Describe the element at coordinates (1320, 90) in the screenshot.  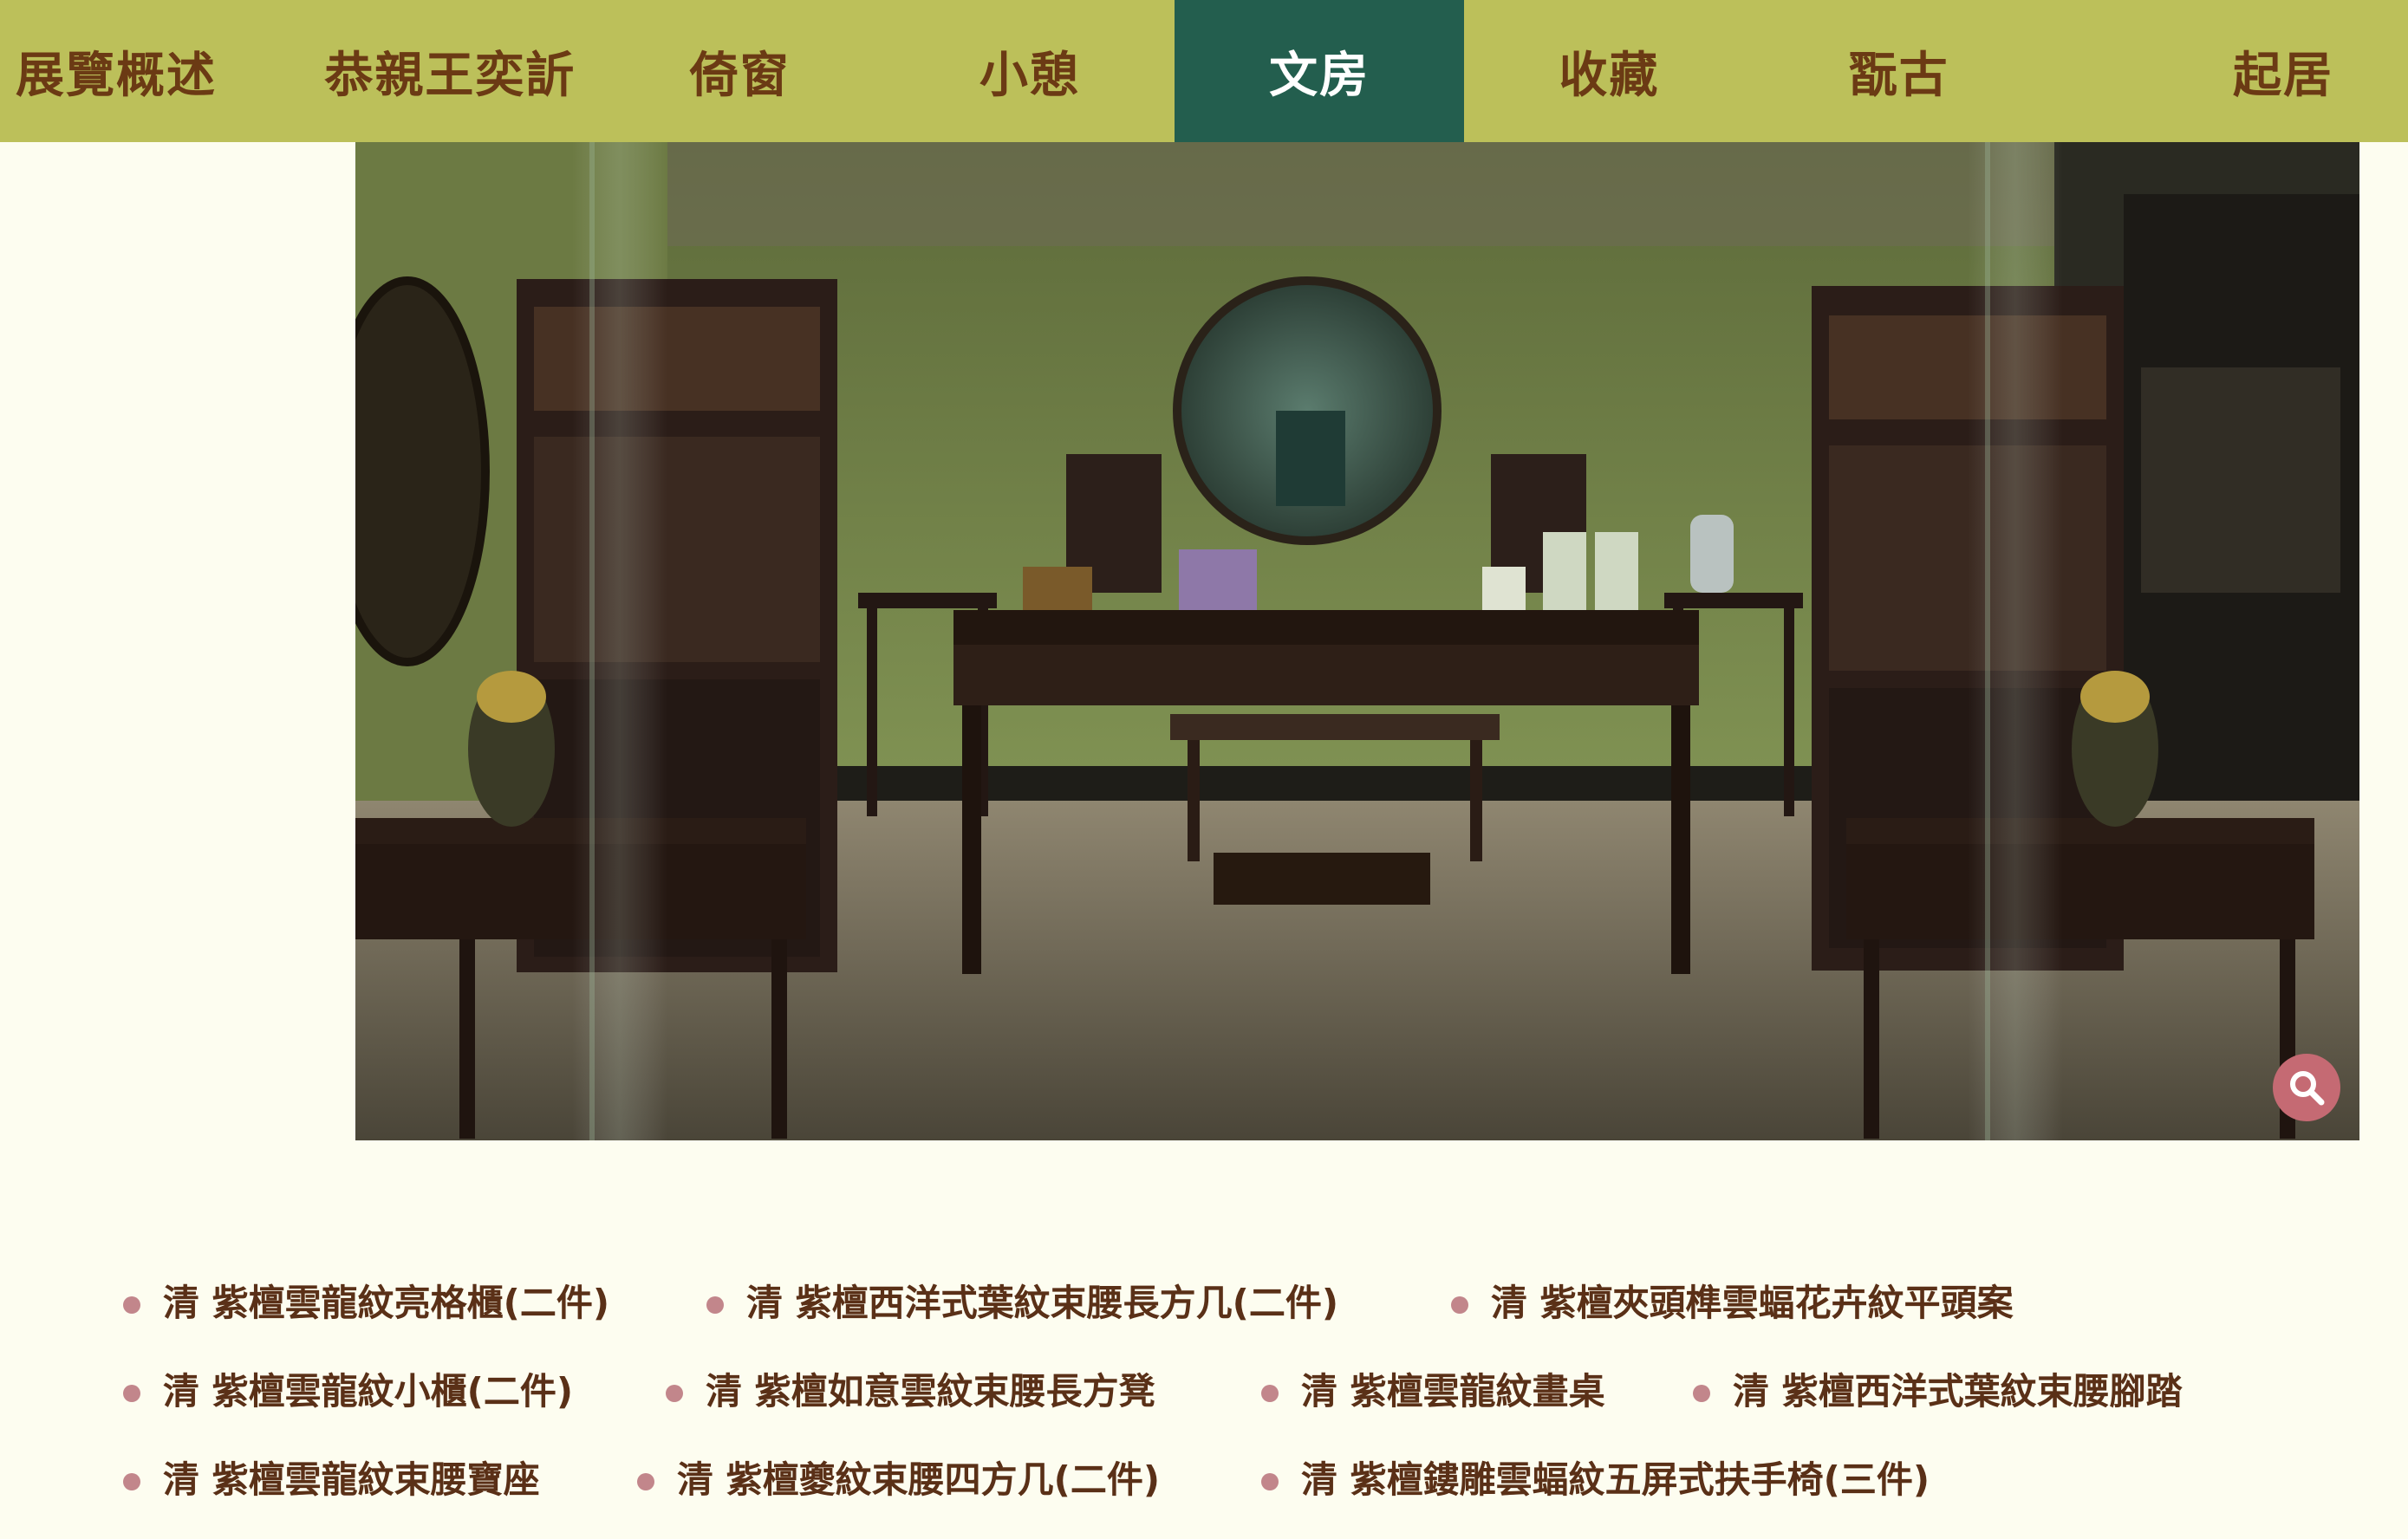
I see `nav-item-study: 文房` at that location.